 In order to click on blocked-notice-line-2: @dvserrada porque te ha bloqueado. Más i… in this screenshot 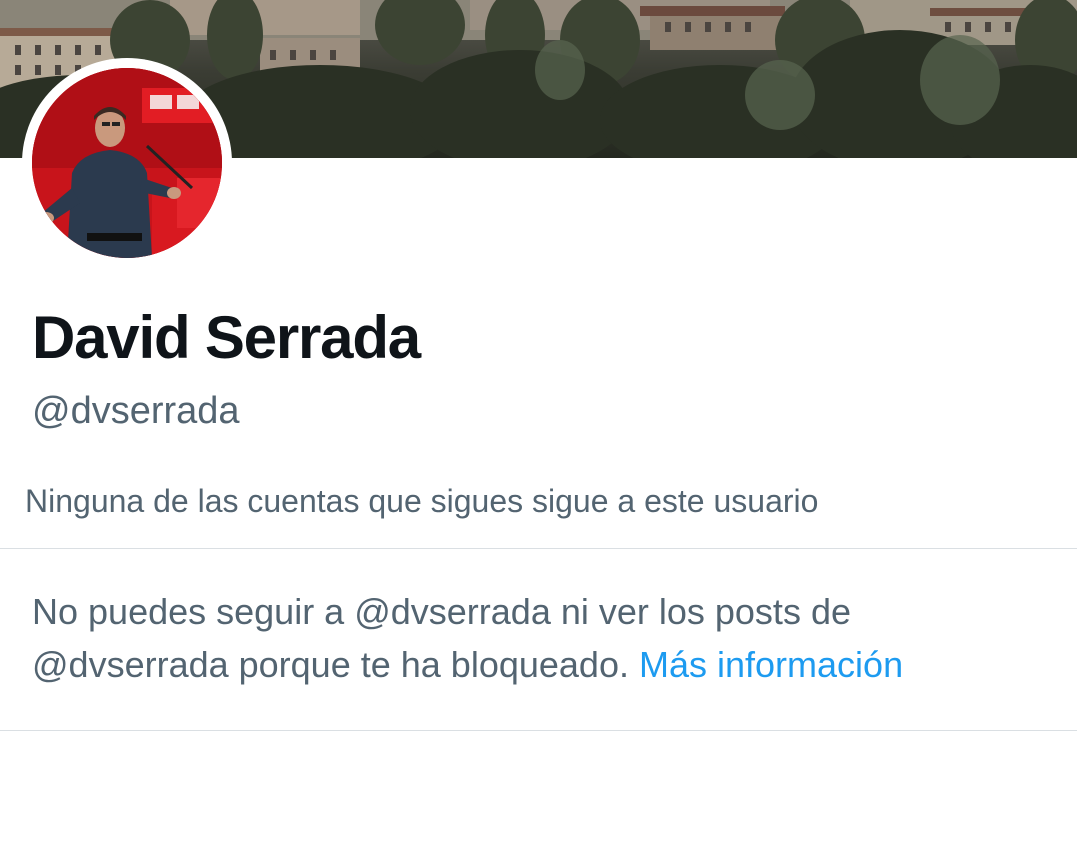, I will do `click(547, 664)`.